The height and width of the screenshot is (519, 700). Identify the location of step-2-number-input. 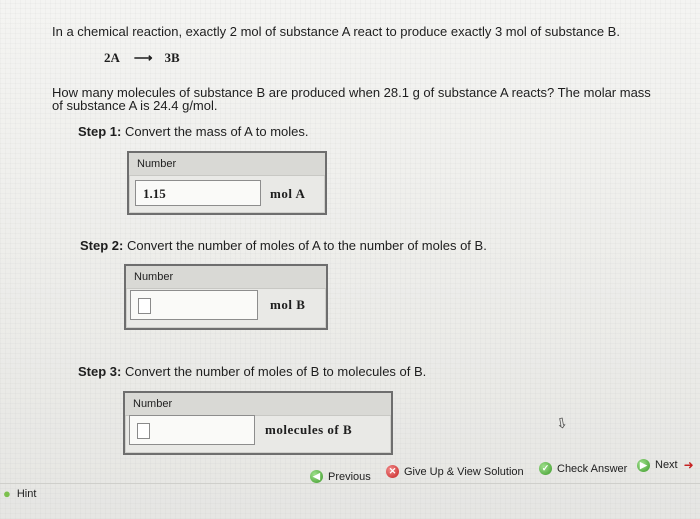
(194, 305).